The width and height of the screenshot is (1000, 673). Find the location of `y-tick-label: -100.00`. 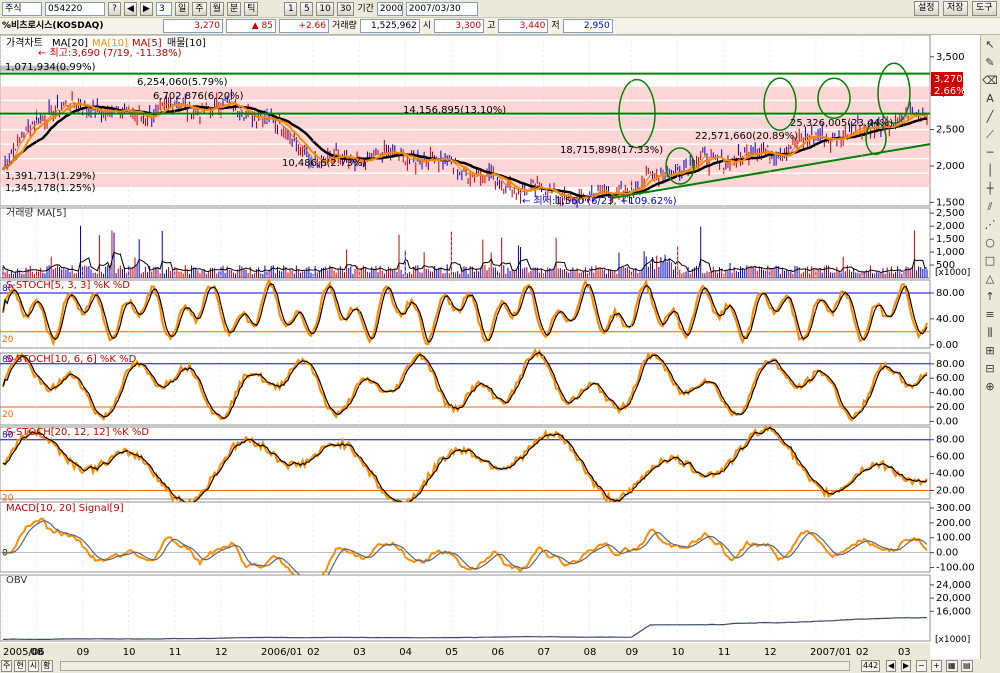

y-tick-label: -100.00 is located at coordinates (955, 568).